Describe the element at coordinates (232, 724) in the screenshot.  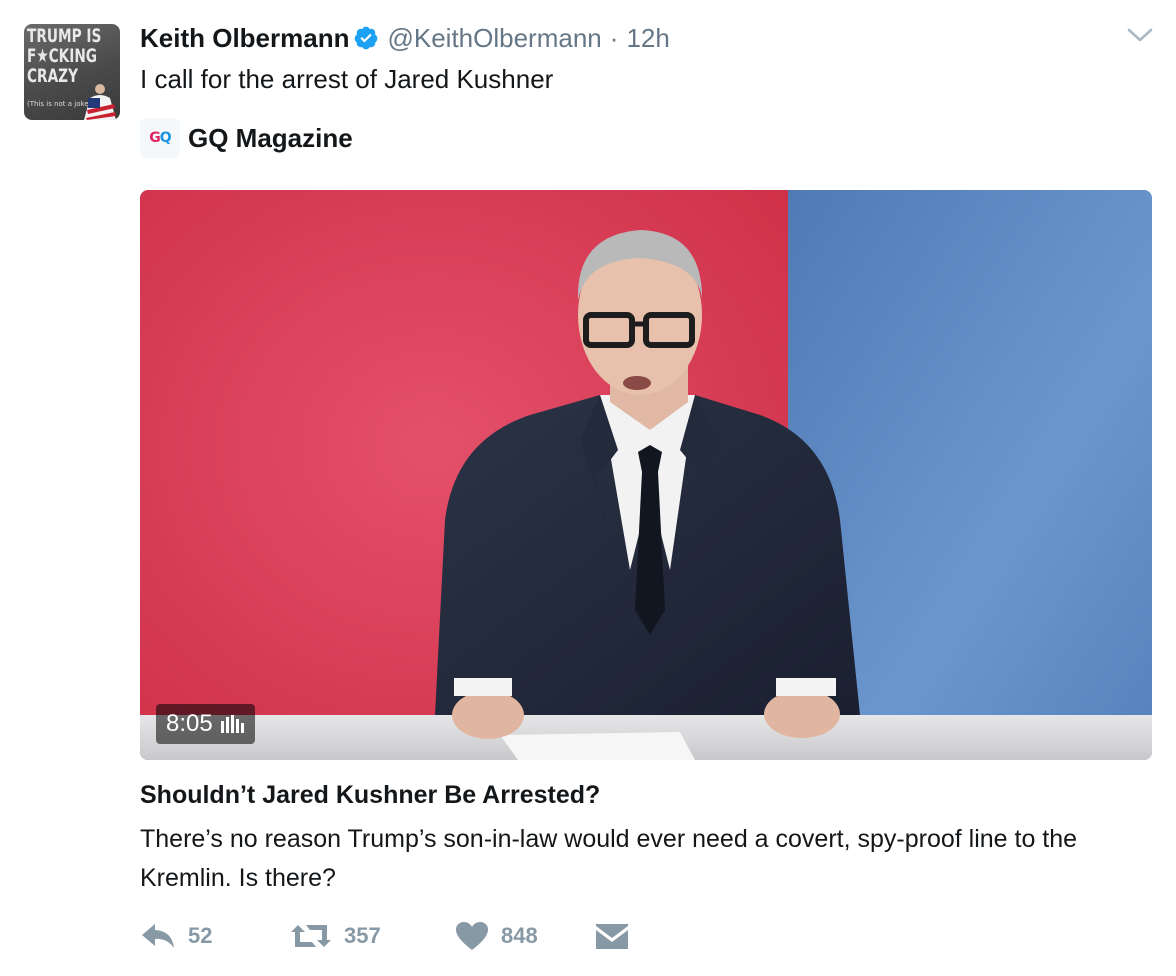
I see `video-views-icon` at that location.